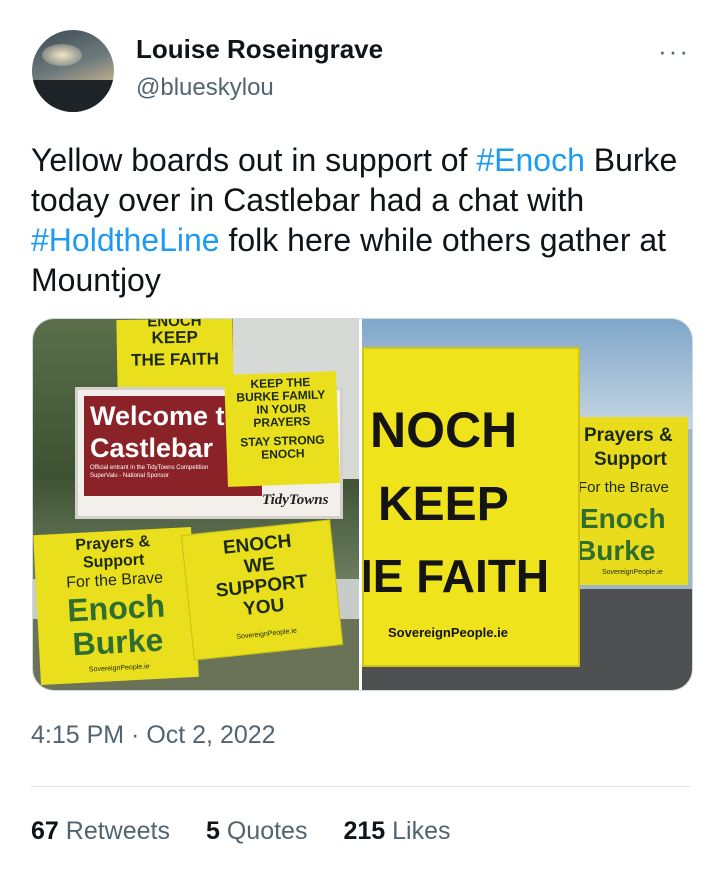  I want to click on we-support-you-sign: ENOCH WE SUPPORT YOU SovereignPeople.ie, so click(262, 590).